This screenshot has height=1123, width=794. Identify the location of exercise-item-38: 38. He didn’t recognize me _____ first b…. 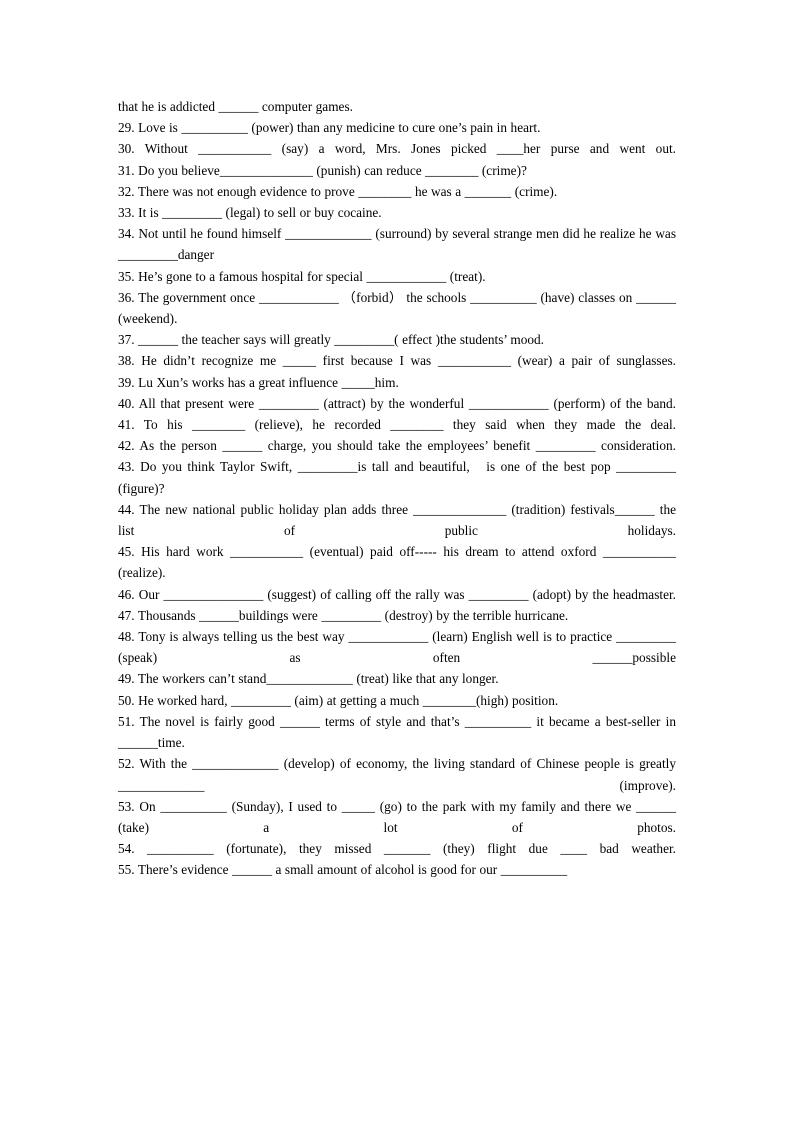
(397, 361).